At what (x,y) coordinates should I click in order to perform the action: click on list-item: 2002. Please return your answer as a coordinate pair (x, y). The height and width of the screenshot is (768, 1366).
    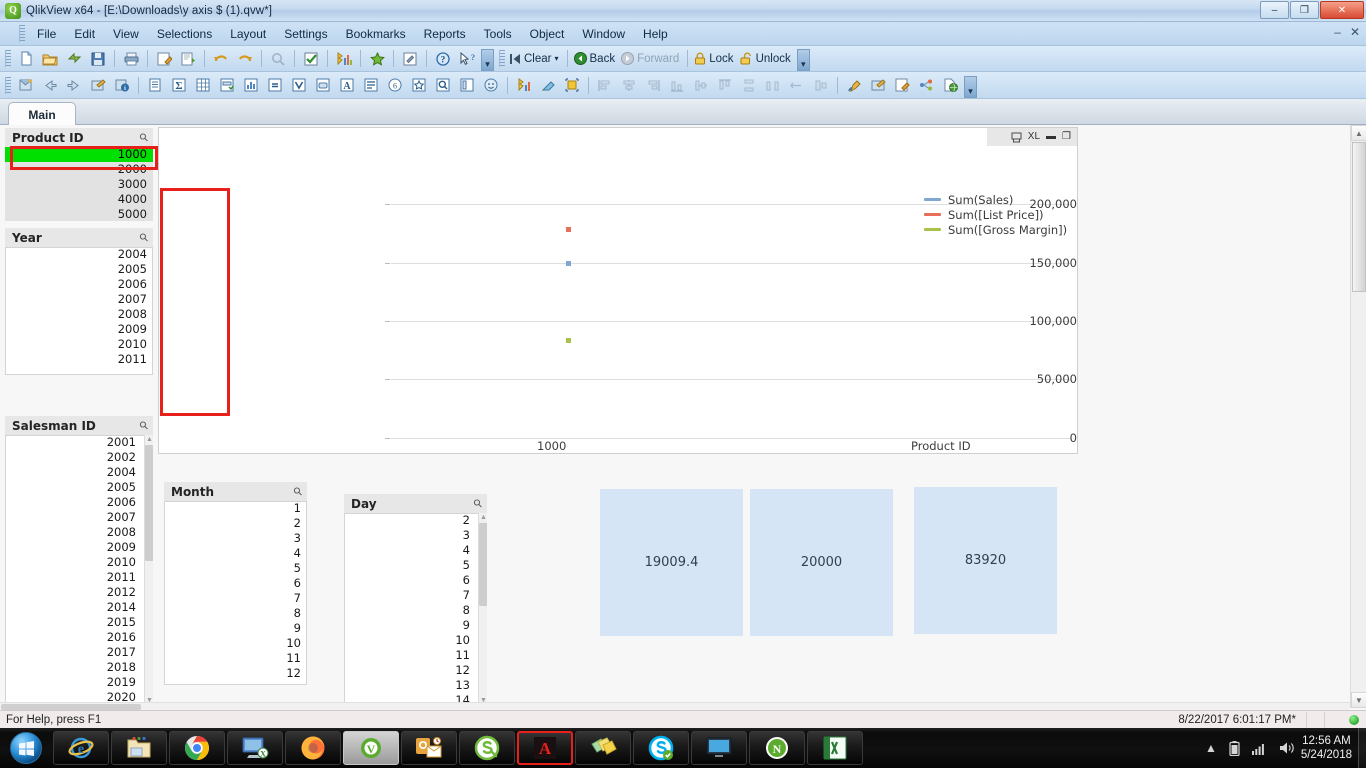
    Looking at the image, I should click on (73, 457).